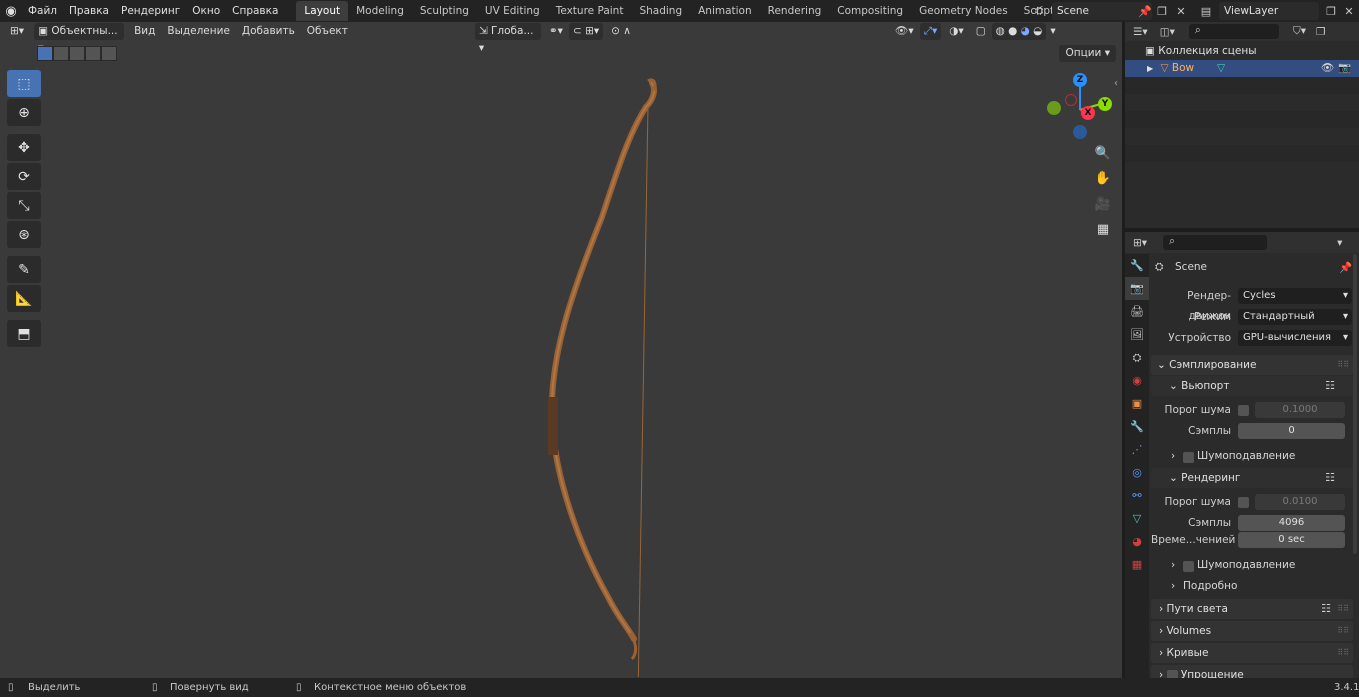  Describe the element at coordinates (660, 11) in the screenshot. I see `tab-shading: Shading` at that location.